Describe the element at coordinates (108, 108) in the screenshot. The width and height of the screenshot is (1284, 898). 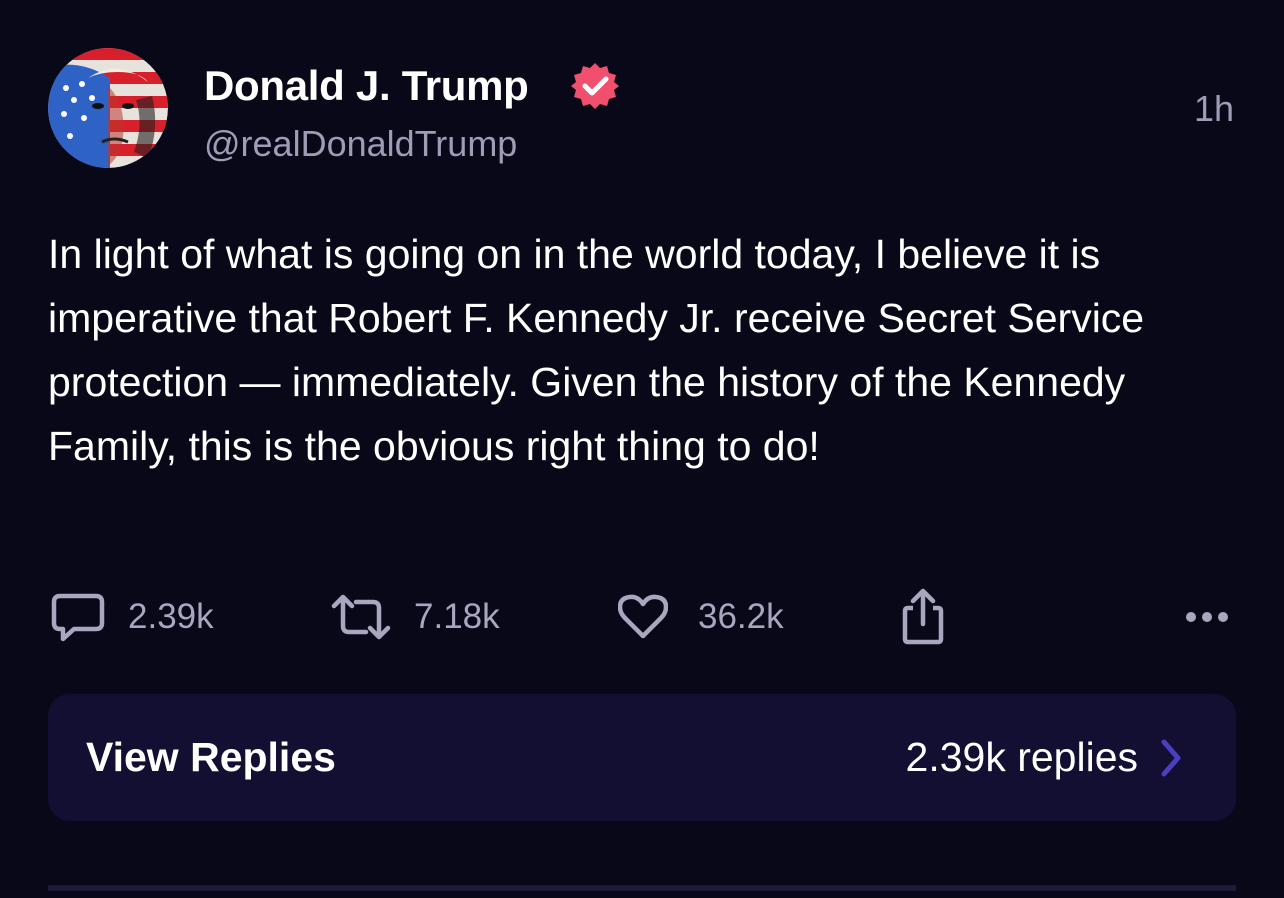
I see `avatar` at that location.